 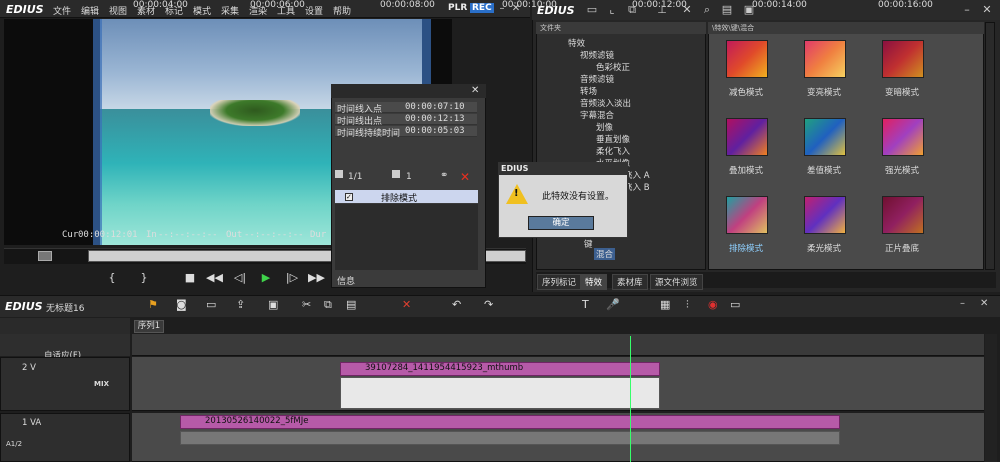 What do you see at coordinates (211, 304) in the screenshot?
I see `new-icon: ▭` at bounding box center [211, 304].